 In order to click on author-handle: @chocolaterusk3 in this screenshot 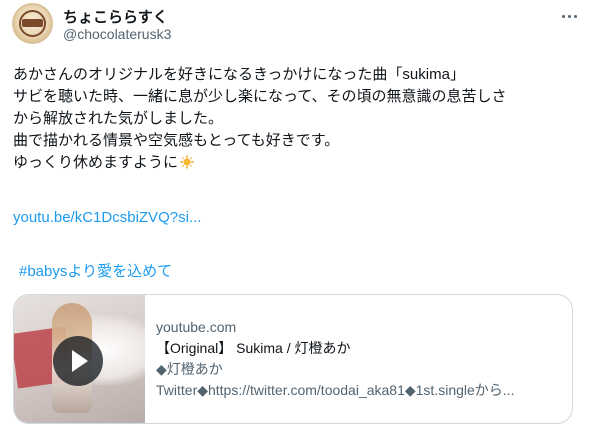, I will do `click(117, 34)`.